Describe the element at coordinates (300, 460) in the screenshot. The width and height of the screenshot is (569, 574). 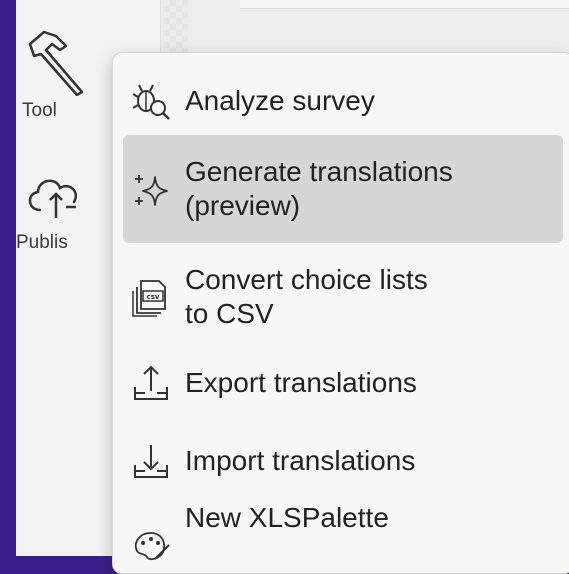
I see `menu-item-label: Import translations` at that location.